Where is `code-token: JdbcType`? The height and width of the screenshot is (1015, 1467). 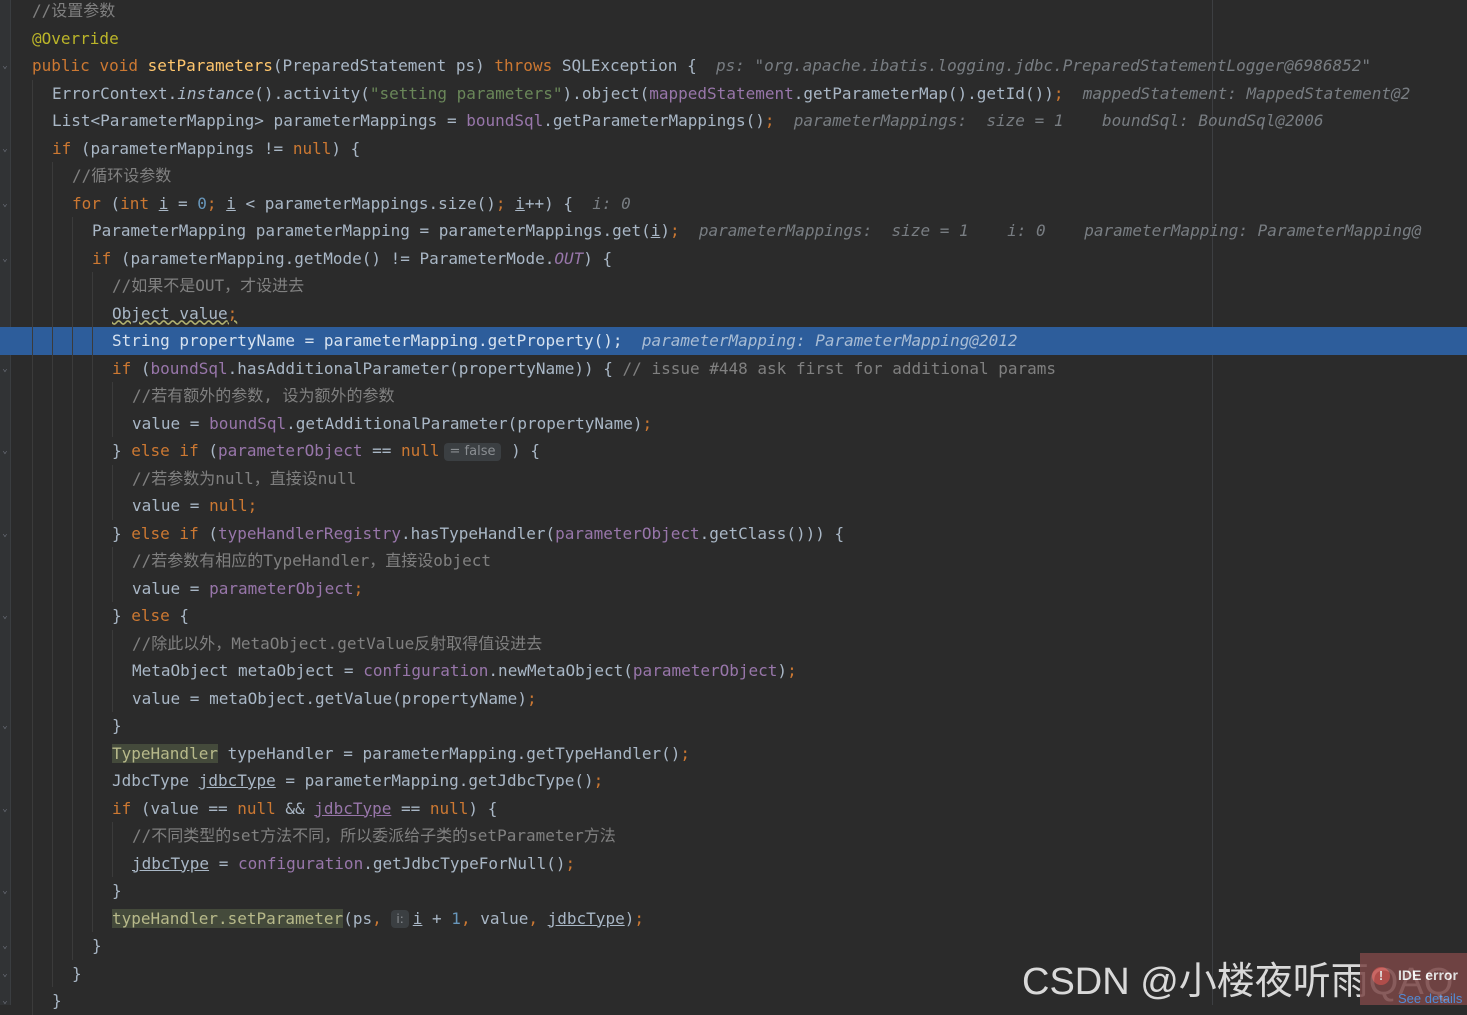
code-token: JdbcType is located at coordinates (155, 780).